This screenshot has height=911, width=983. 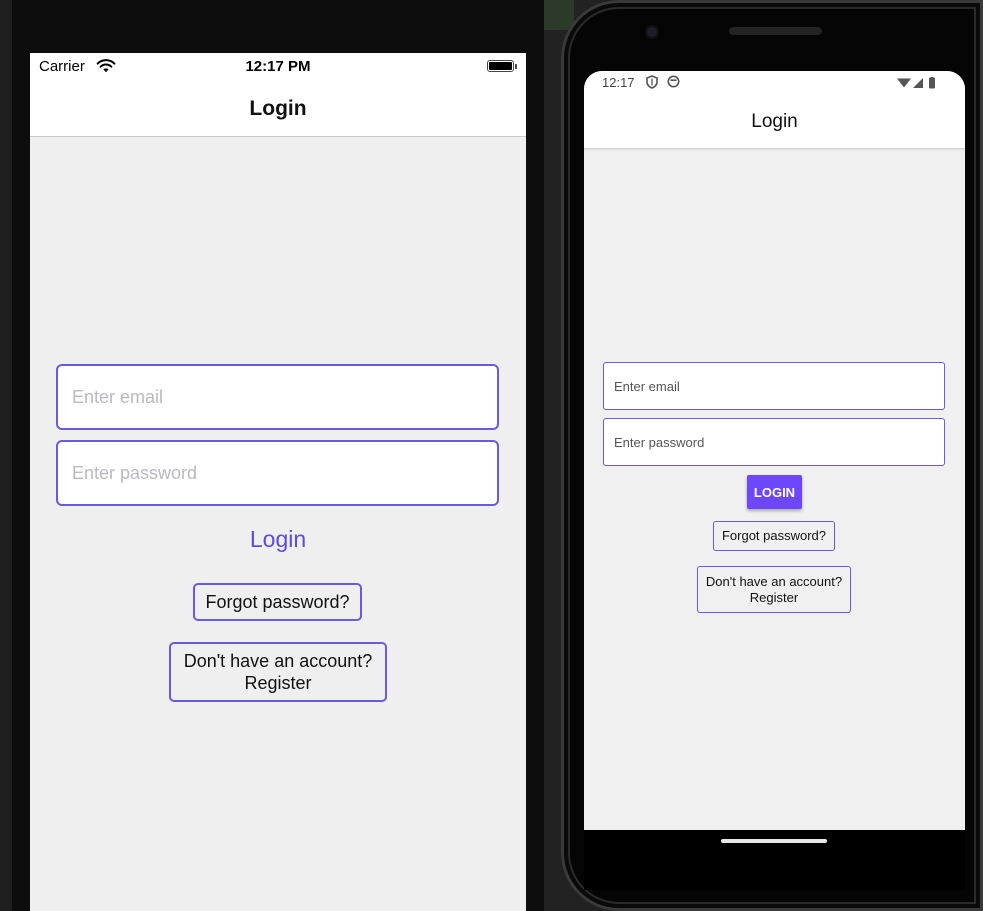 I want to click on android-app-bar: Login, so click(x=774, y=122).